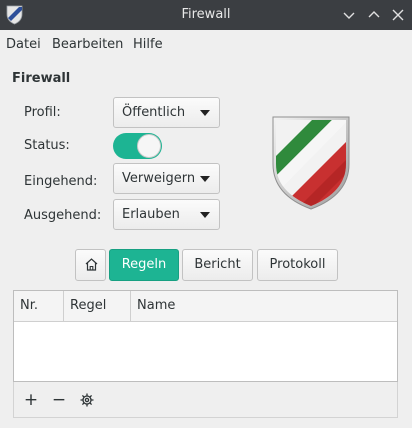 The height and width of the screenshot is (428, 412). I want to click on profile-value: Öffentlich, so click(154, 112).